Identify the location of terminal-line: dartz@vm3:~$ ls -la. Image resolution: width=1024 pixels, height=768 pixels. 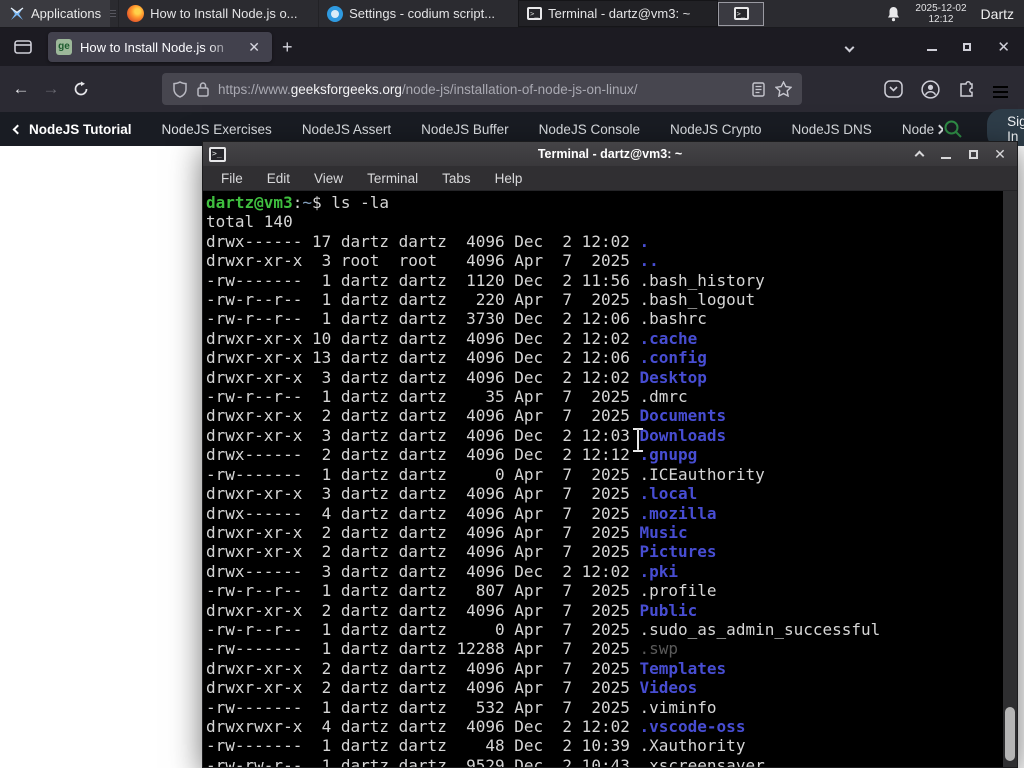
(298, 202).